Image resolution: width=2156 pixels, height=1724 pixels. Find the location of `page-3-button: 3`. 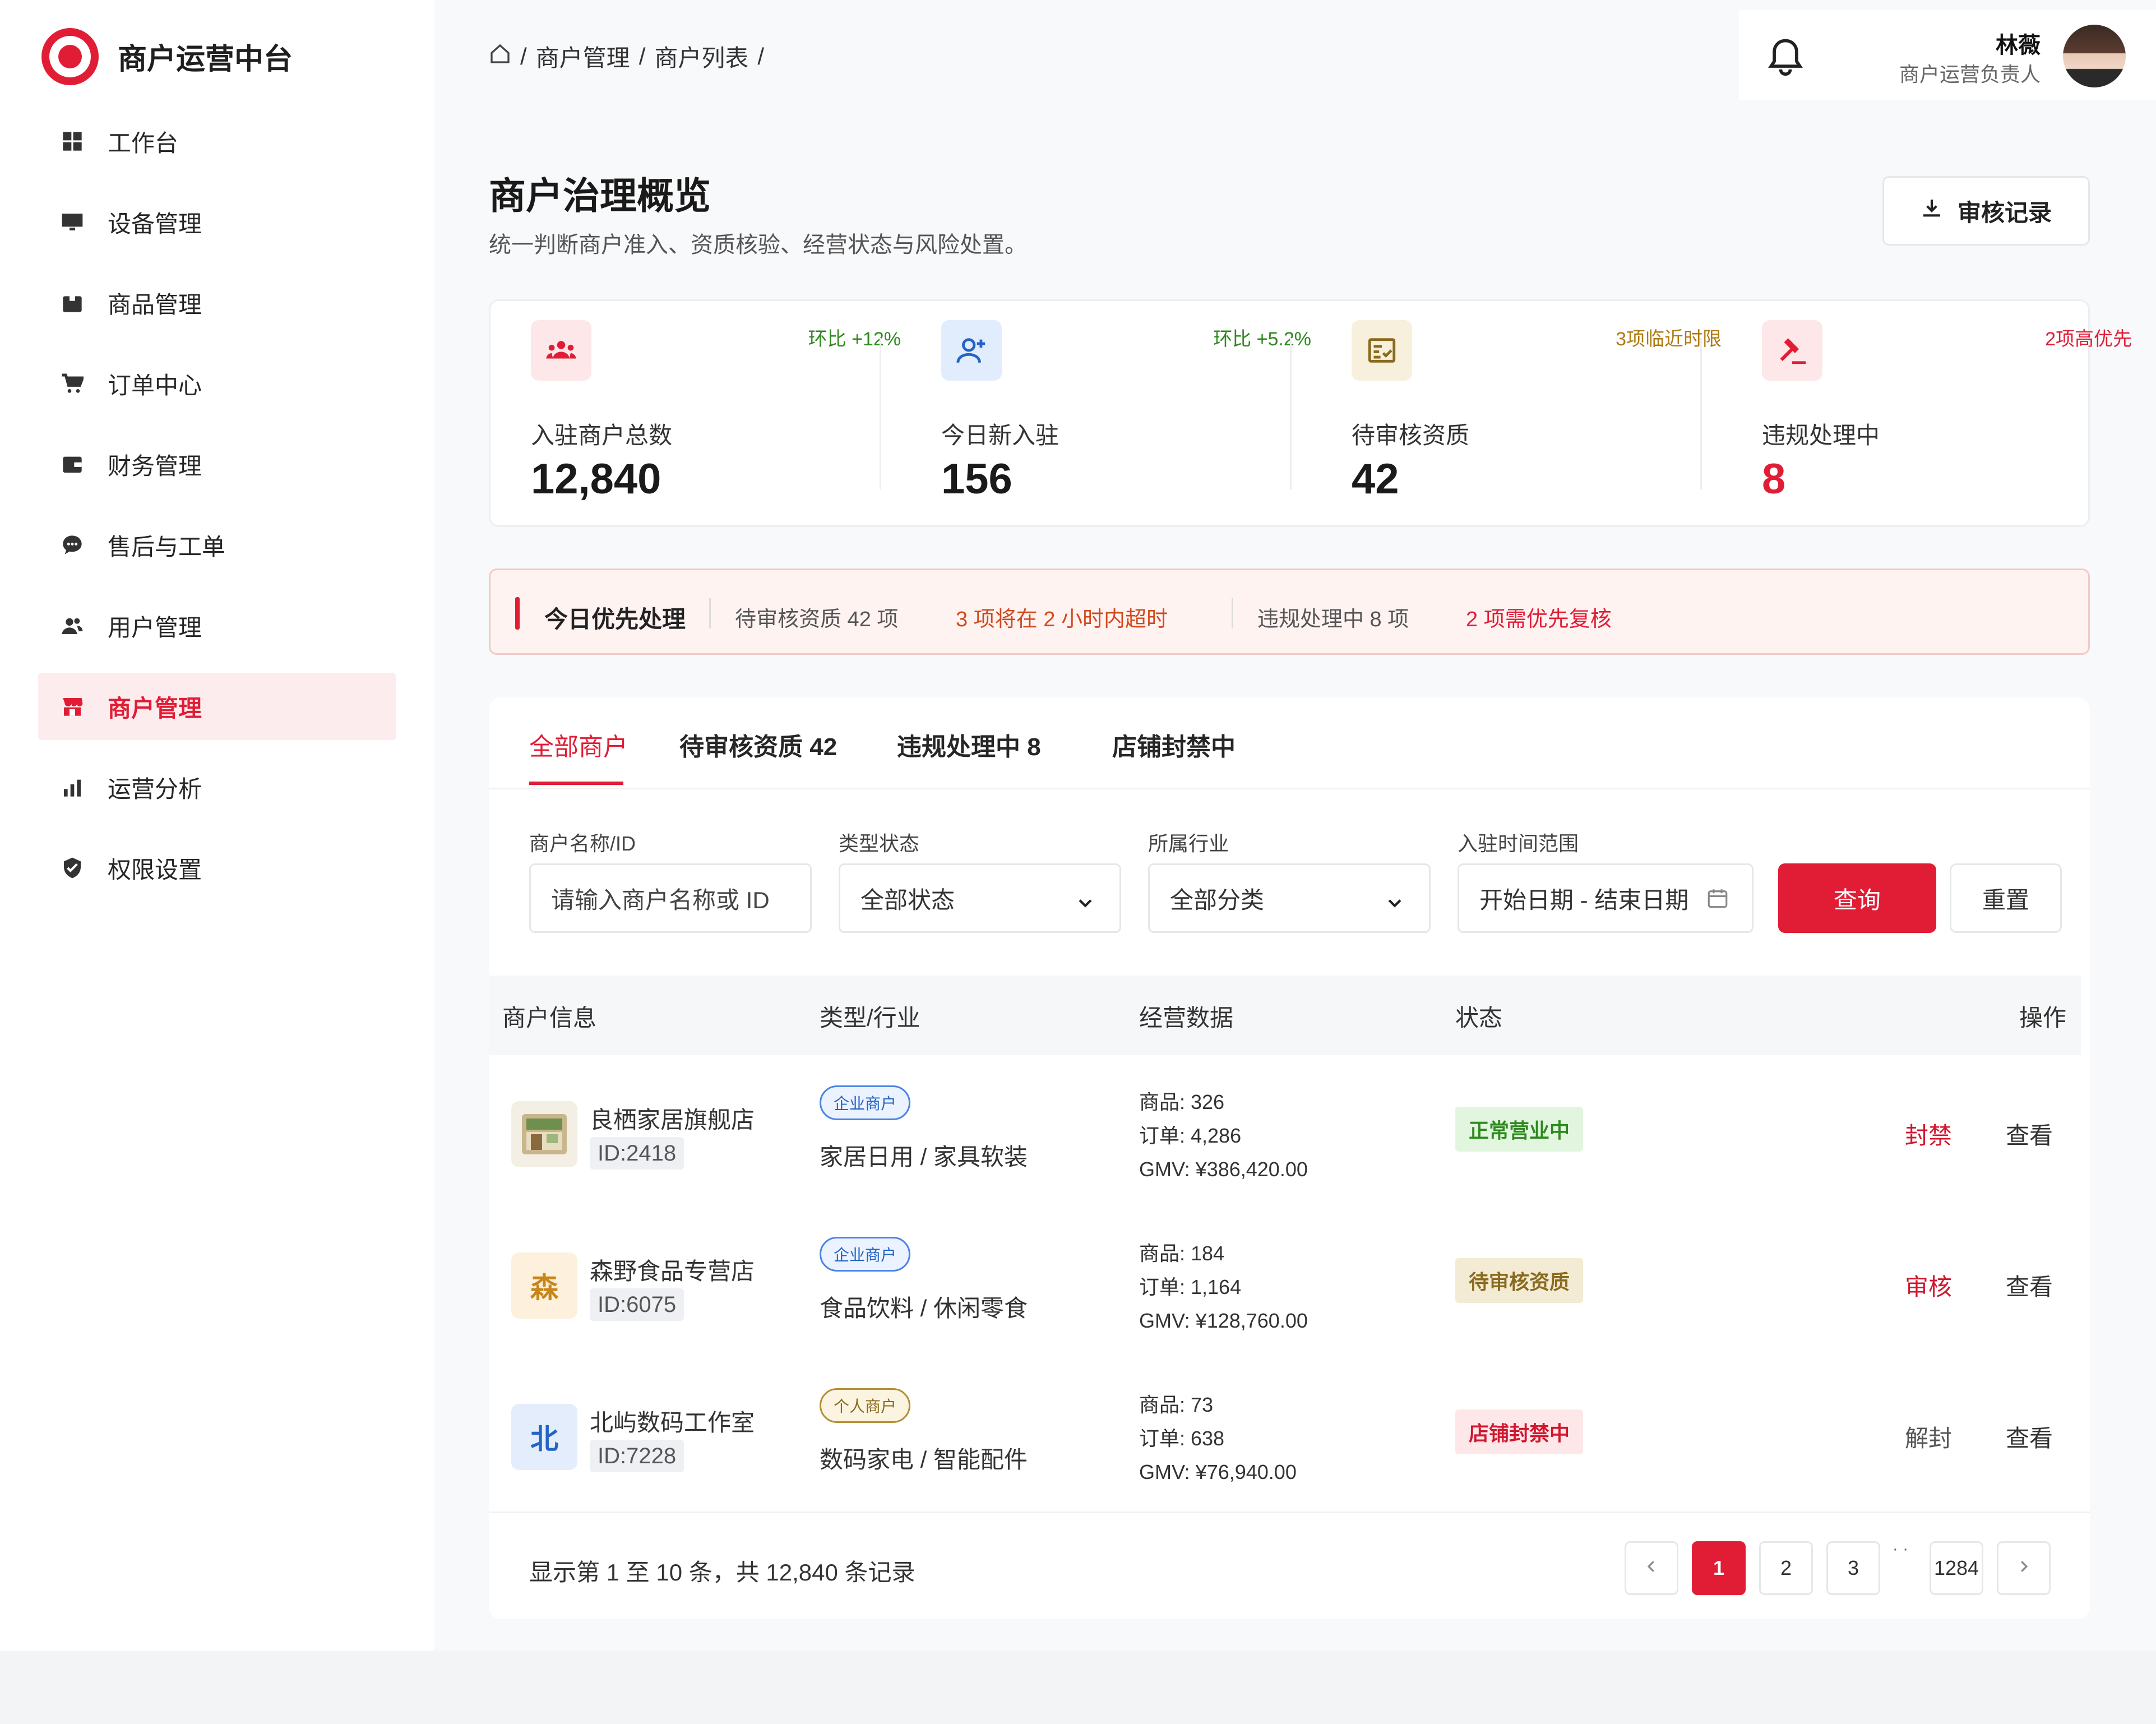

page-3-button: 3 is located at coordinates (1853, 1568).